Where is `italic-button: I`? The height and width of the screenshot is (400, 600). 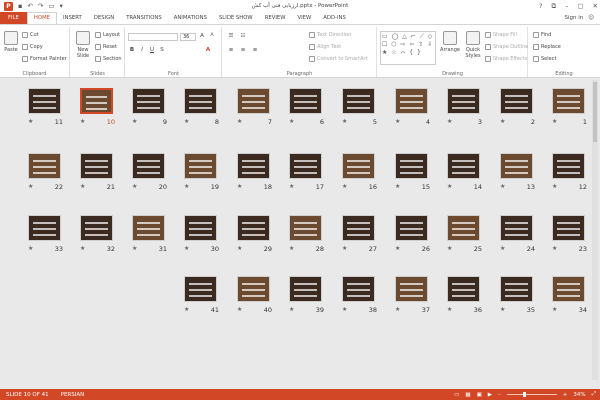
italic-button: I is located at coordinates (142, 50).